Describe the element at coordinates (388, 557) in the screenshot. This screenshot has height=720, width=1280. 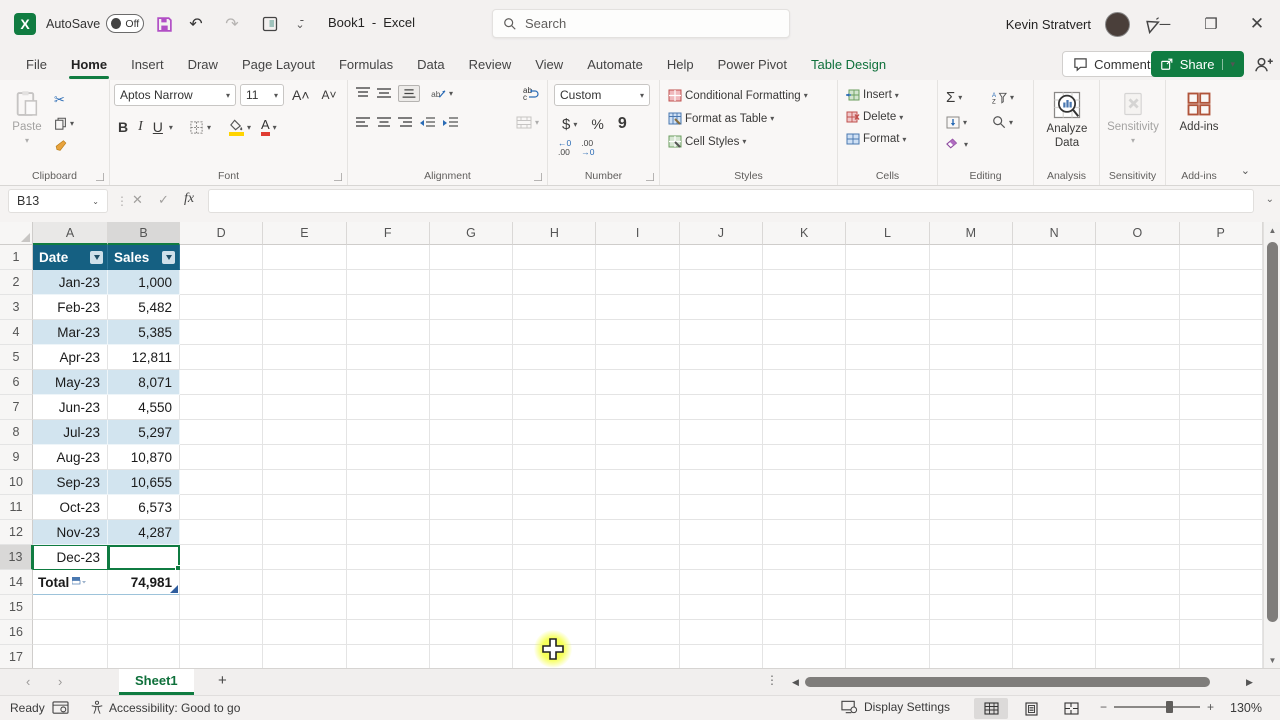
I see `cell-F13` at that location.